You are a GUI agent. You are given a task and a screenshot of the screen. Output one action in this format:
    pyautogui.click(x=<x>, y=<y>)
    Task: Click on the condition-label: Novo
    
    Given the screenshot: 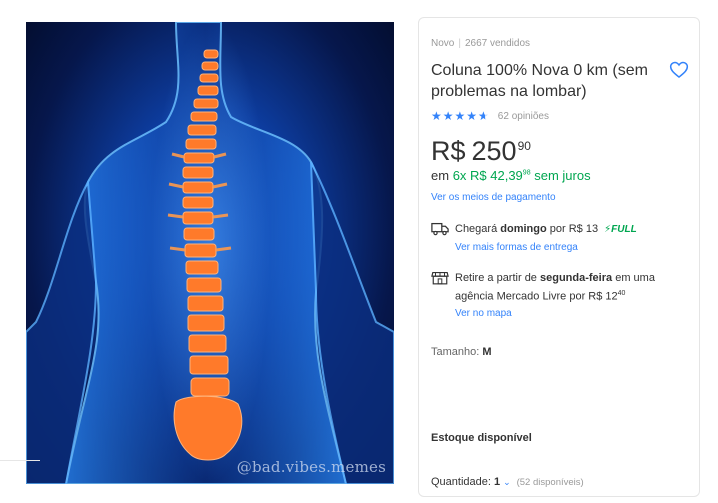 What is the action you would take?
    pyautogui.click(x=443, y=43)
    